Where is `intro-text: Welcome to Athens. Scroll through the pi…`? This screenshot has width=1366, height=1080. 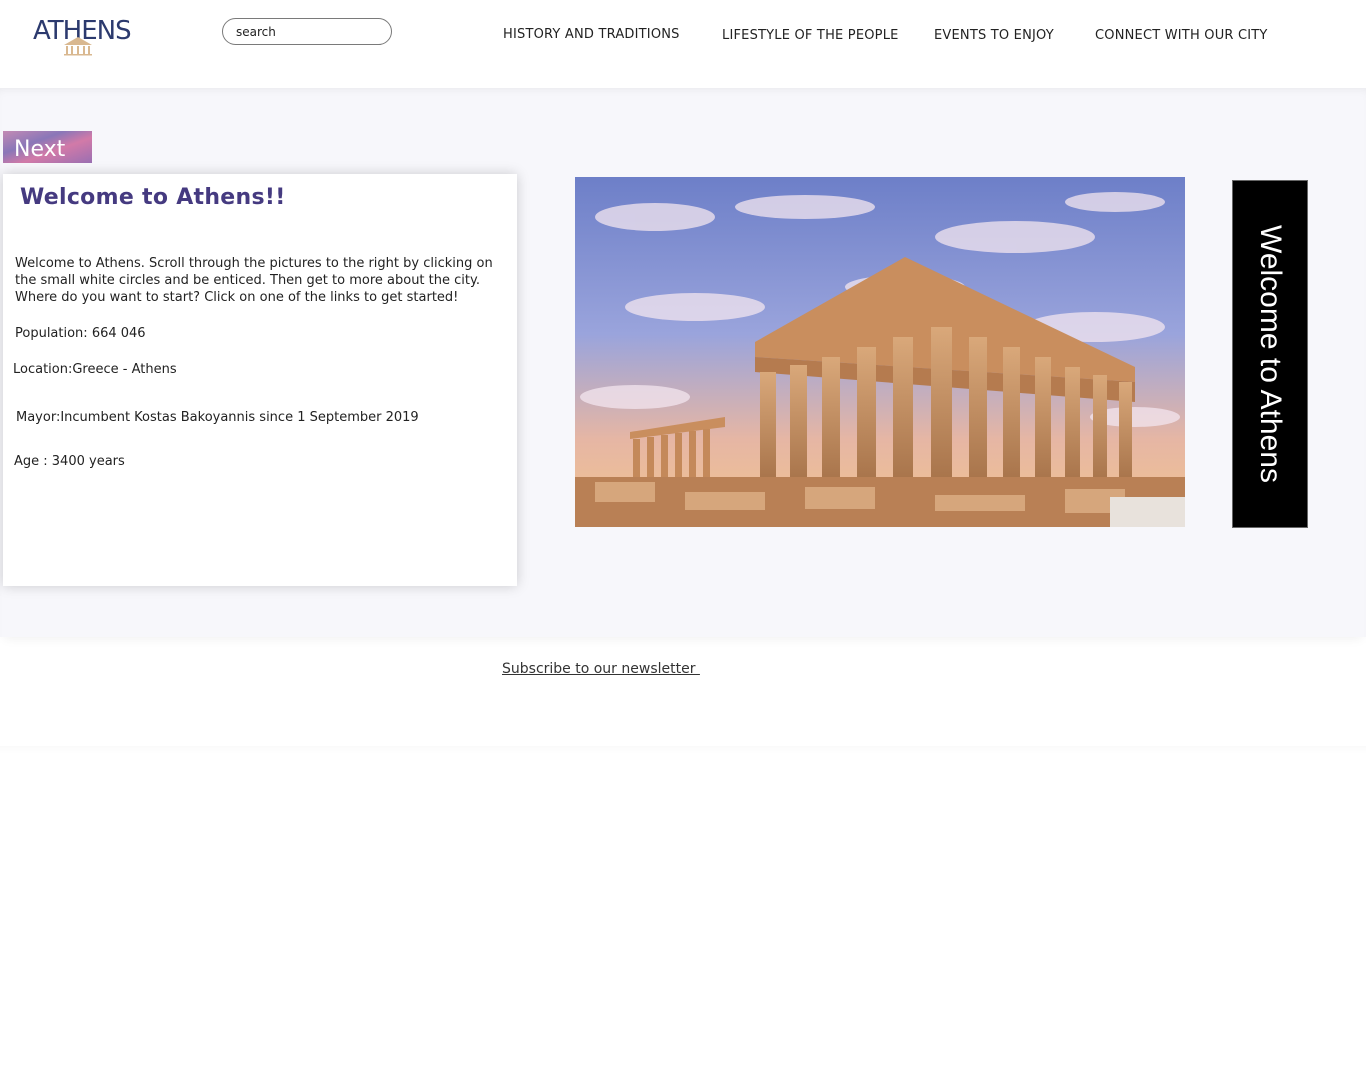 intro-text: Welcome to Athens. Scroll through the pi… is located at coordinates (254, 280).